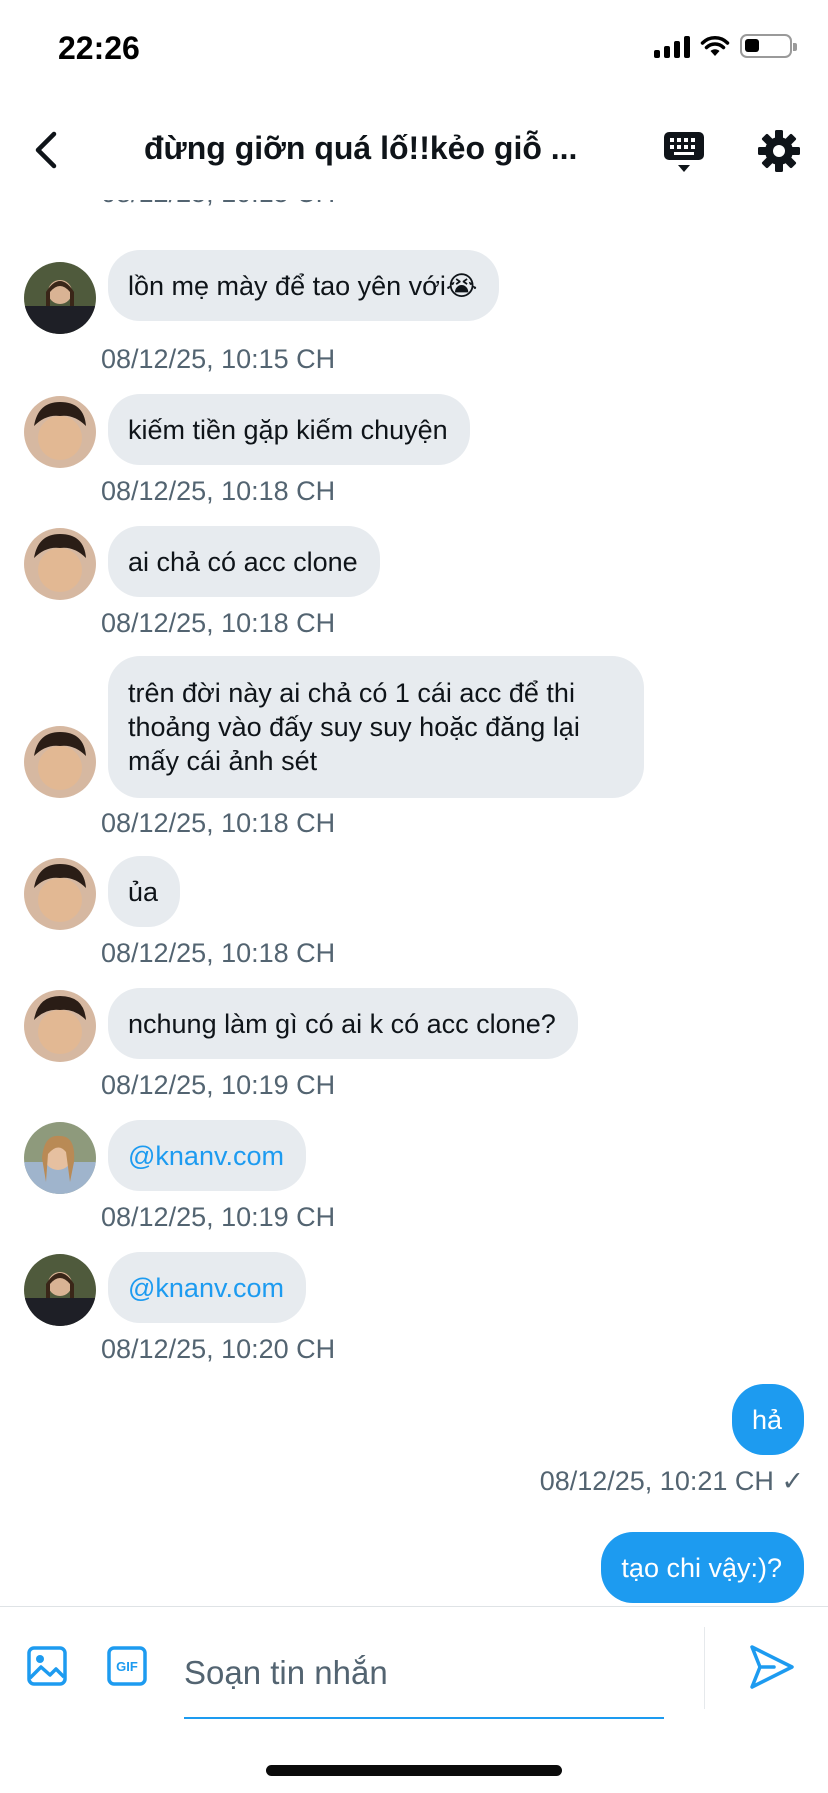 The width and height of the screenshot is (828, 1793). Describe the element at coordinates (144, 891) in the screenshot. I see `message-bubble: ủa` at that location.